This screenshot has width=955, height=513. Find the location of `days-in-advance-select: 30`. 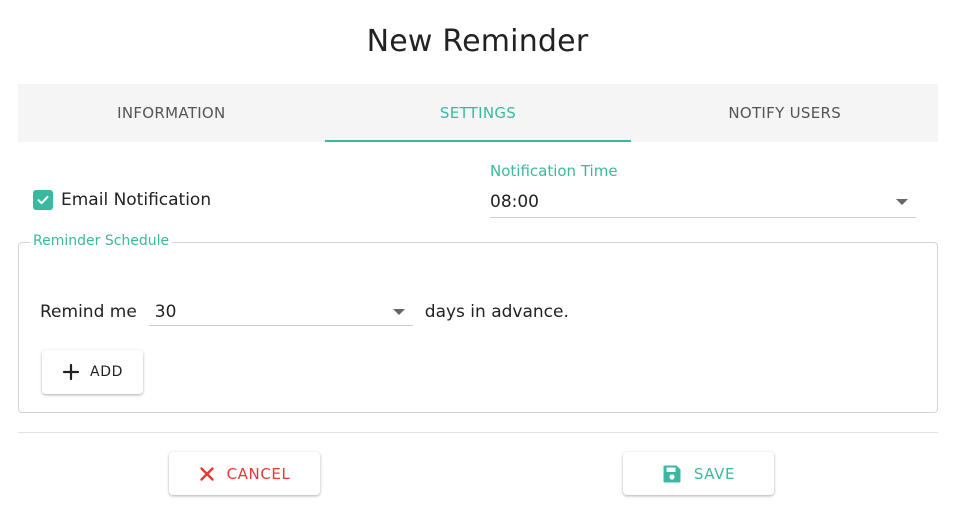

days-in-advance-select: 30 is located at coordinates (280, 312).